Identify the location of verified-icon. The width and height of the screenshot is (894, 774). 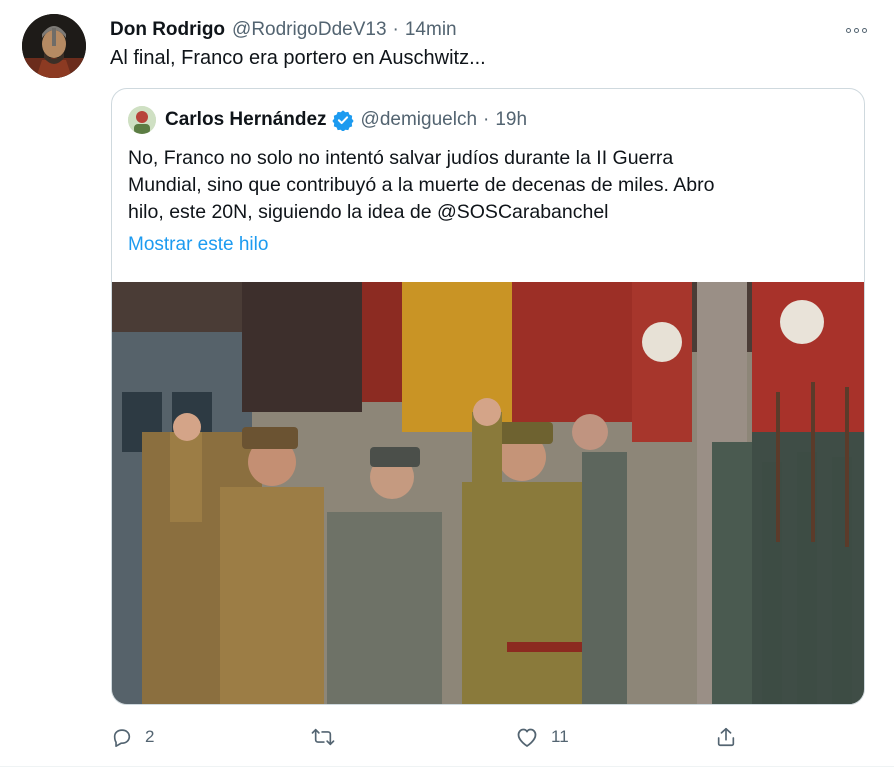
(342, 120).